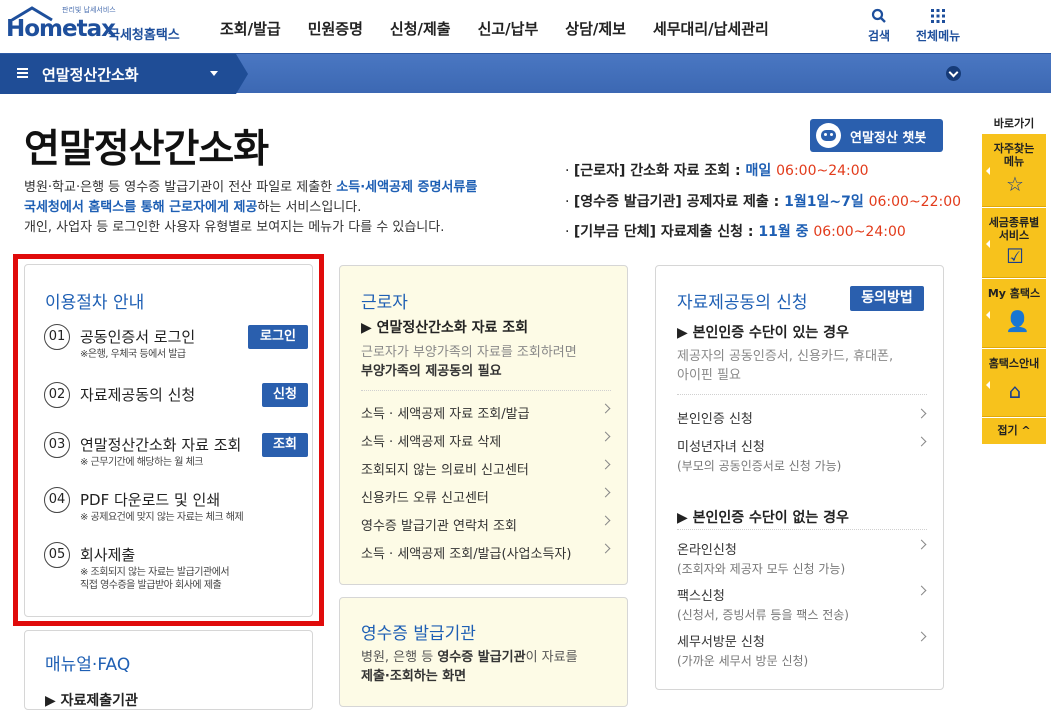  I want to click on consent-link-sub: (조회자와 제공자 모두 신청 가능), so click(761, 569).